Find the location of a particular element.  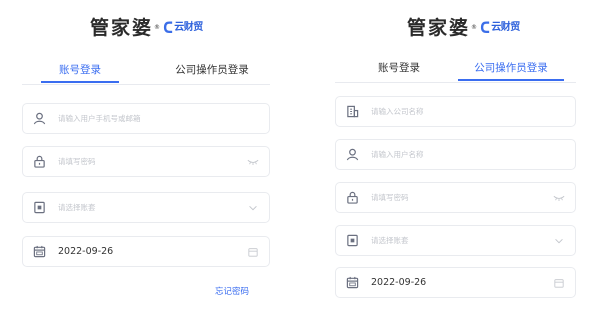

username-placeholder: 请输入用户名称 is located at coordinates (397, 154).